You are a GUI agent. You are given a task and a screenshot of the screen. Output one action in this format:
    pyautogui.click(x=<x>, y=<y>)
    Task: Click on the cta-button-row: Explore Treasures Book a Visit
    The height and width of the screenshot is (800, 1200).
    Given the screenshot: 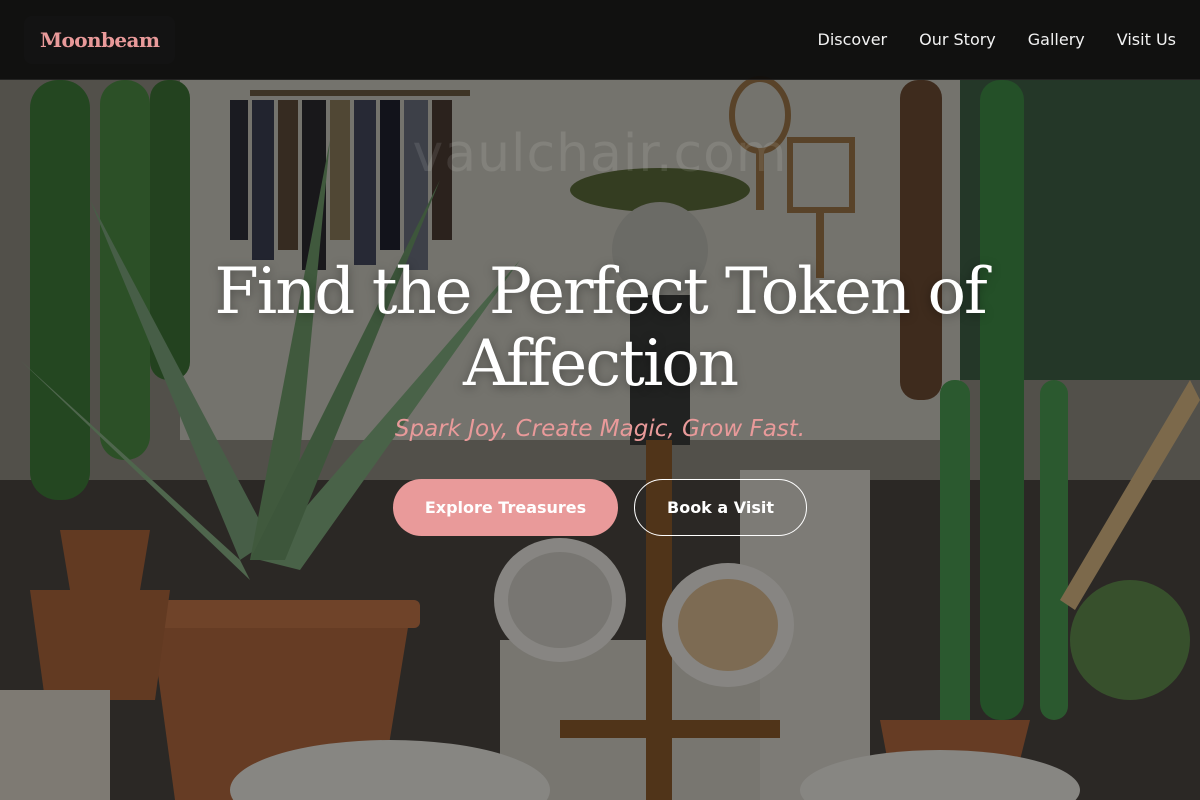 What is the action you would take?
    pyautogui.click(x=600, y=507)
    